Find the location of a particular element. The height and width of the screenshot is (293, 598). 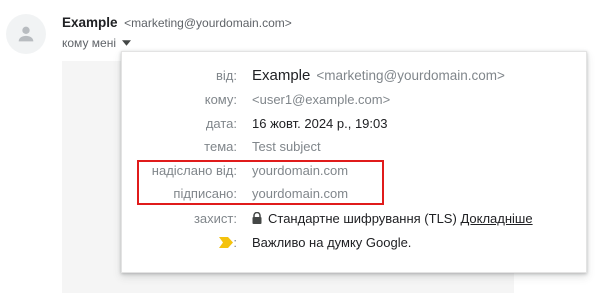

lock-icon is located at coordinates (257, 218).